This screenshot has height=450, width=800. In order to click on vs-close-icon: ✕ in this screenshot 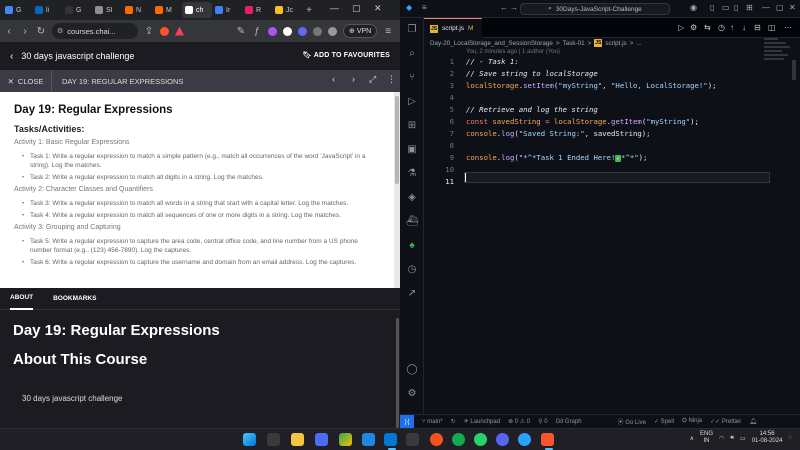, I will do `click(792, 7)`.